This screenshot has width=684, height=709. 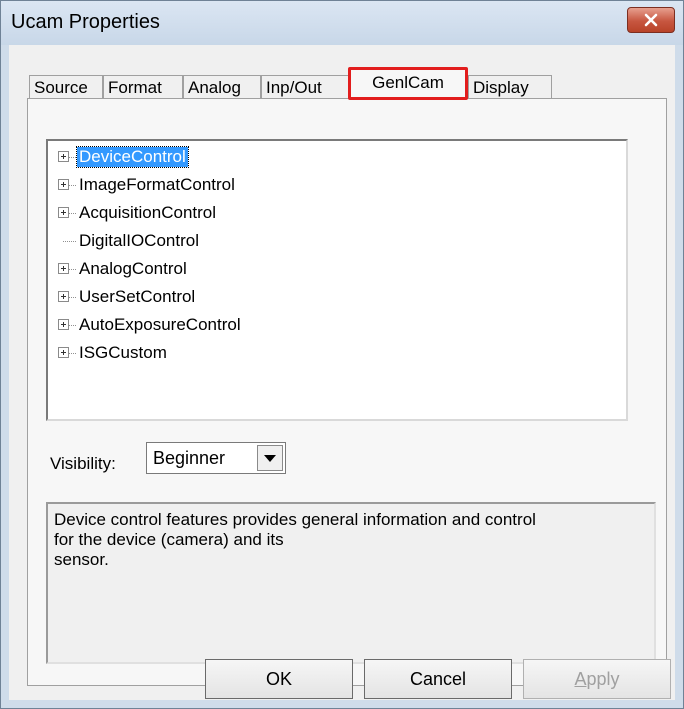 What do you see at coordinates (139, 240) in the screenshot?
I see `tree-item-label: DigitalIOControl` at bounding box center [139, 240].